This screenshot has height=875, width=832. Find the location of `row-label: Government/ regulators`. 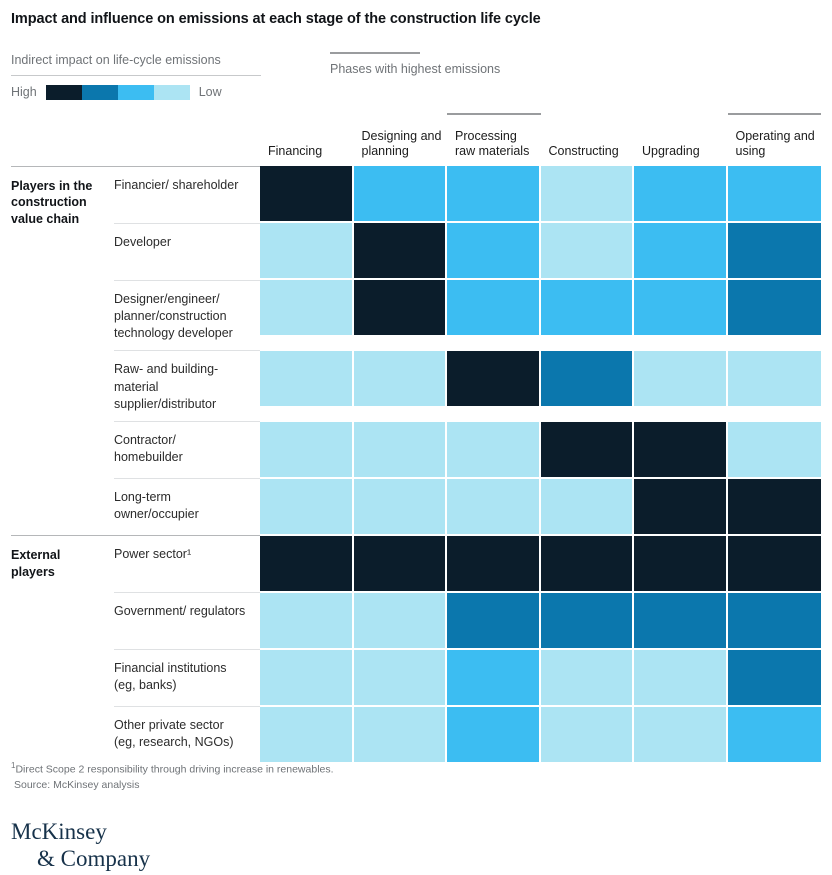

row-label: Government/ regulators is located at coordinates (187, 621).